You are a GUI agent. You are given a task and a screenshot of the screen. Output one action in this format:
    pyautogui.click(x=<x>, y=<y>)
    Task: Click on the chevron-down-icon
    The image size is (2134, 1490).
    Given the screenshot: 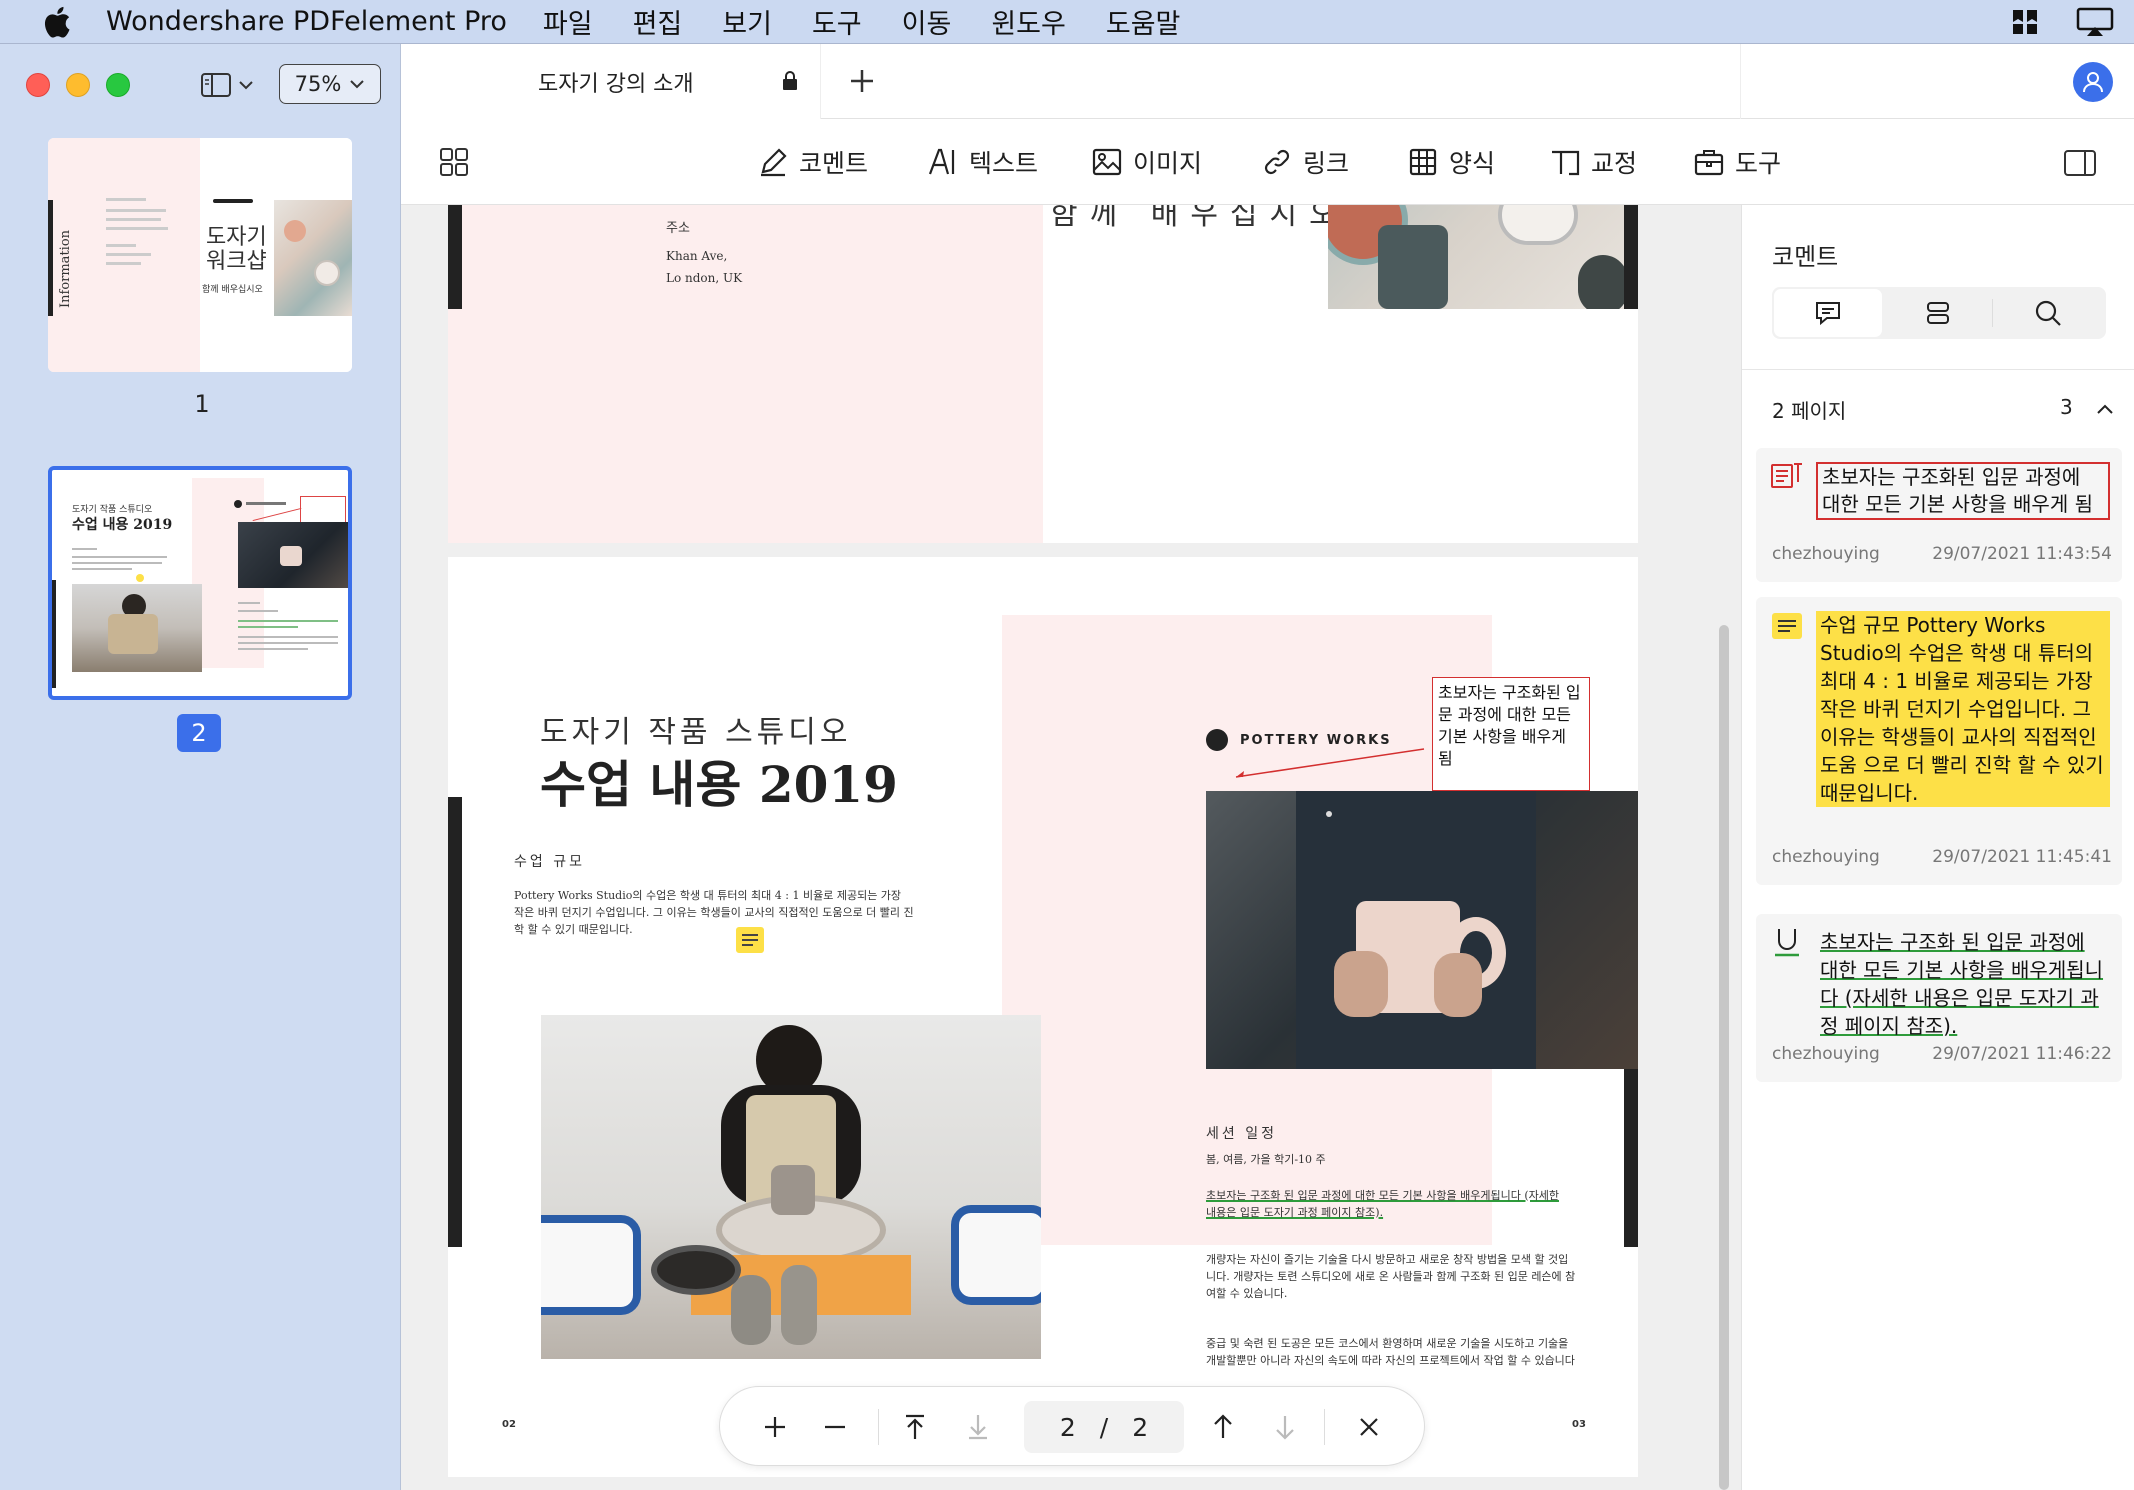 What is the action you would take?
    pyautogui.click(x=246, y=85)
    